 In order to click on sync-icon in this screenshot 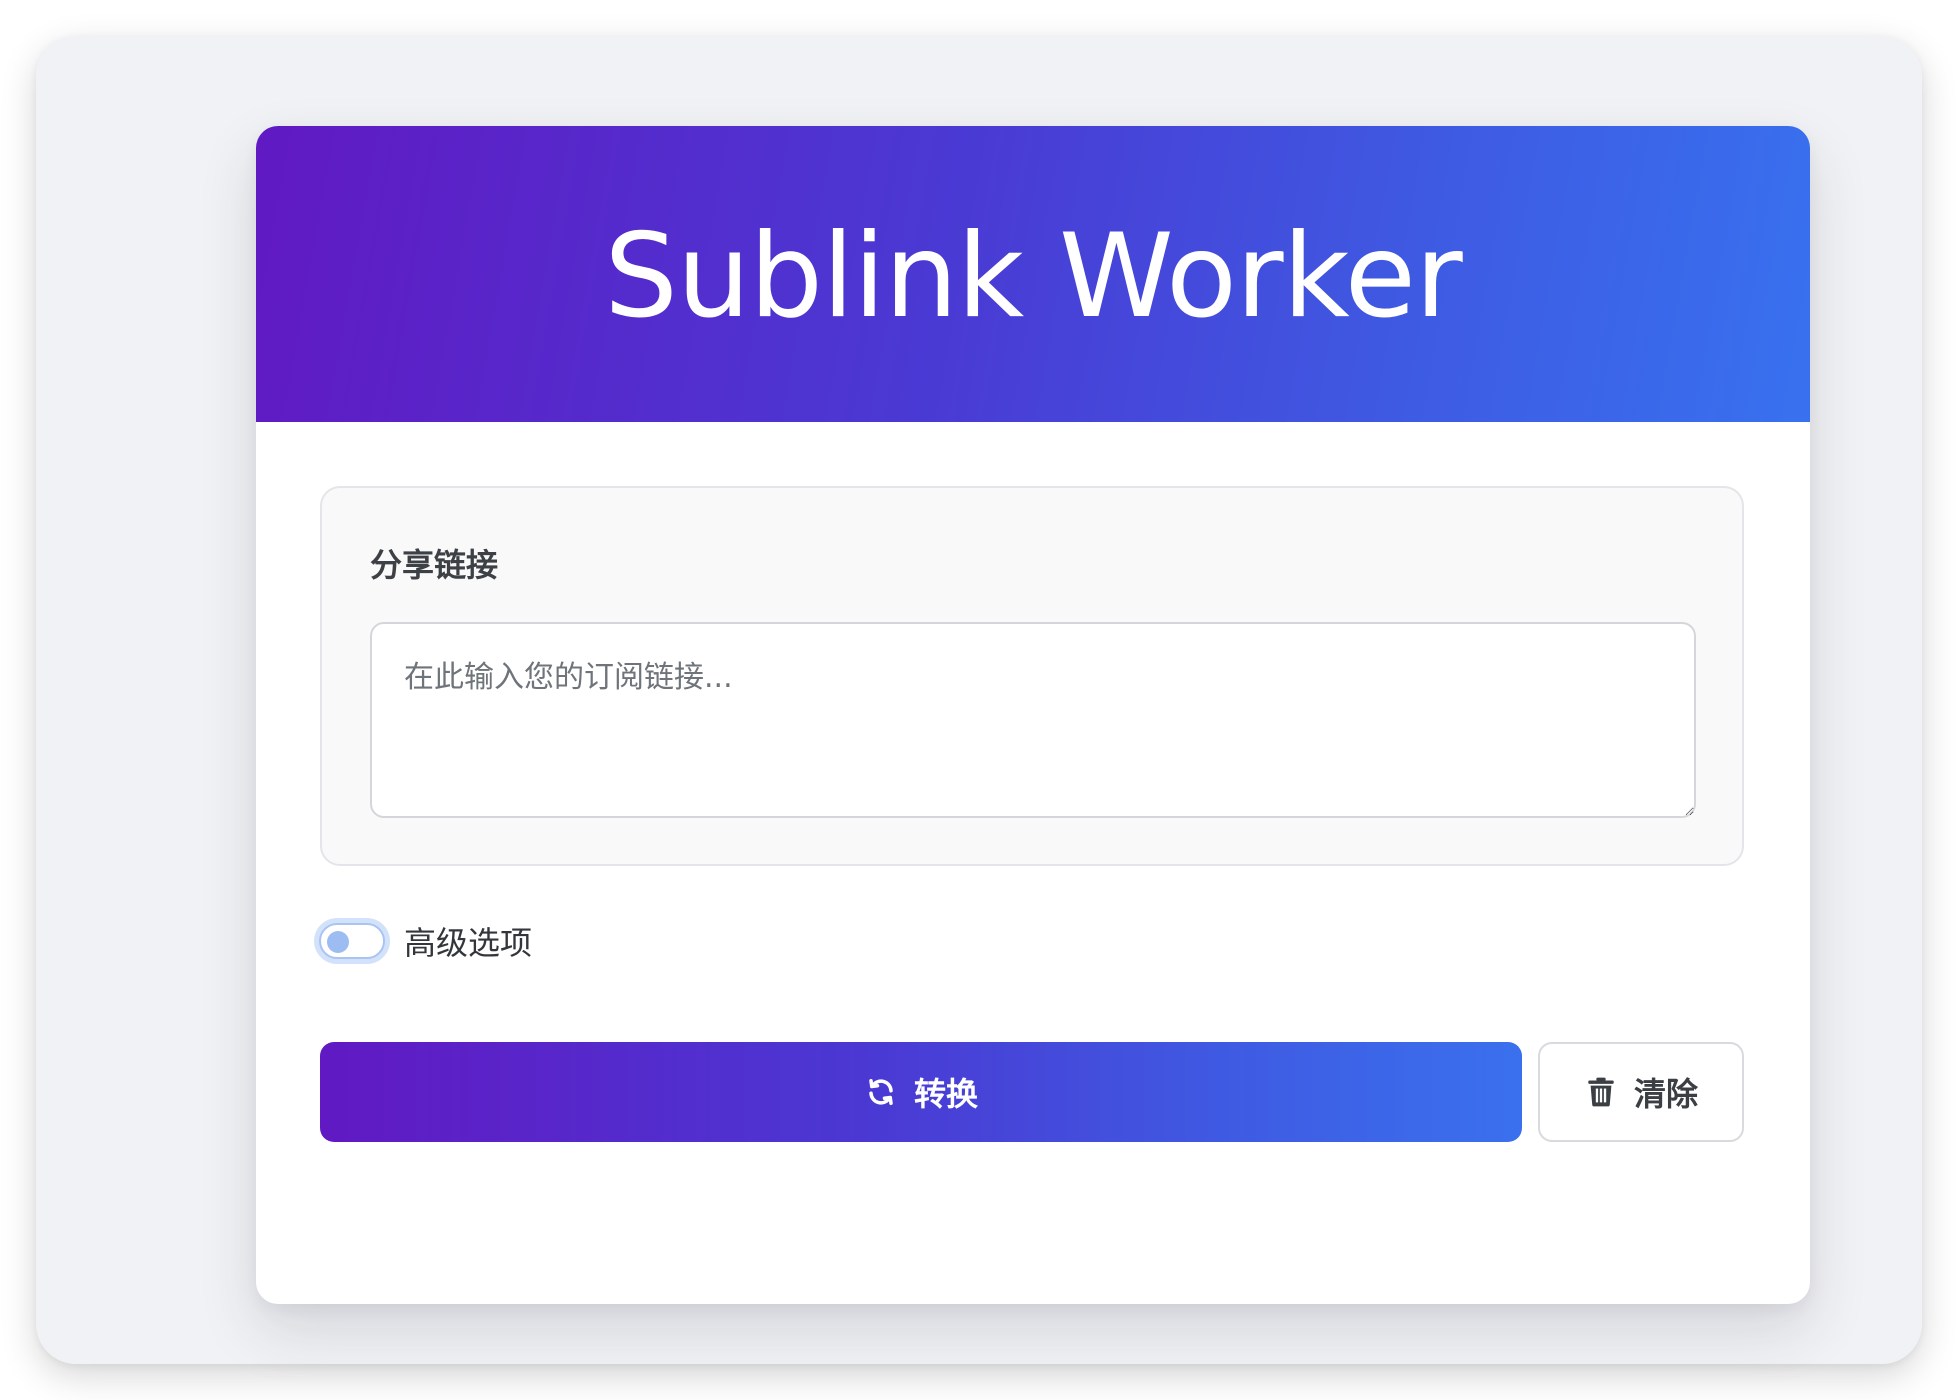, I will do `click(881, 1092)`.